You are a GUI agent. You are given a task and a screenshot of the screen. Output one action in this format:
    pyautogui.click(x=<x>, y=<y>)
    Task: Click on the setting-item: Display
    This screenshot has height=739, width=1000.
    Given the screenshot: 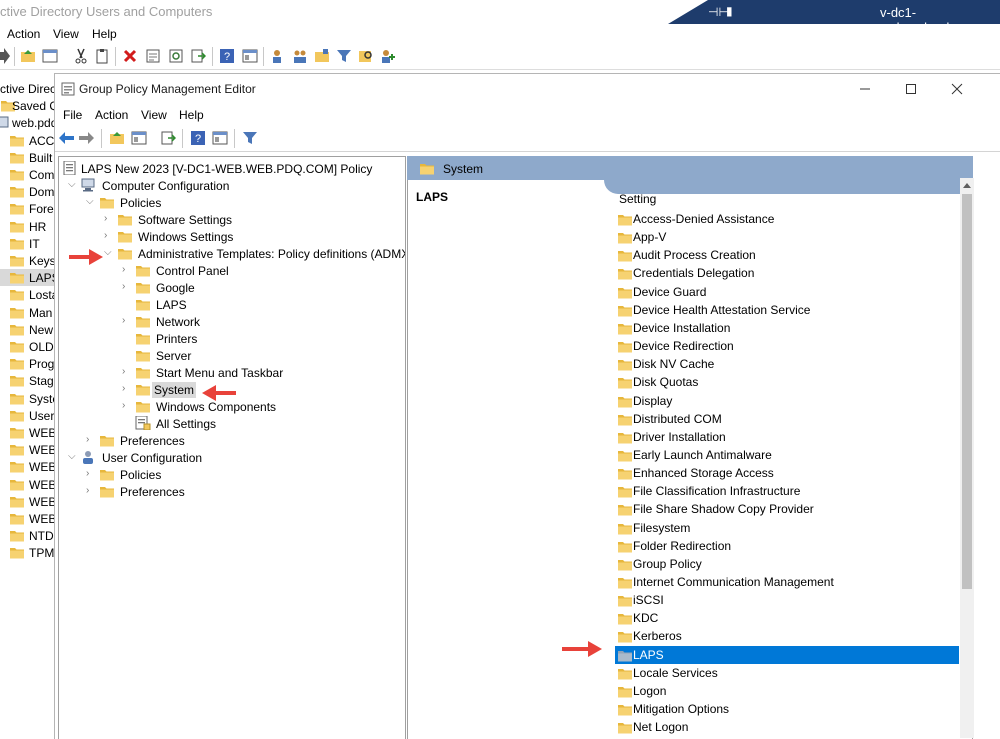 What is the action you would take?
    pyautogui.click(x=787, y=401)
    